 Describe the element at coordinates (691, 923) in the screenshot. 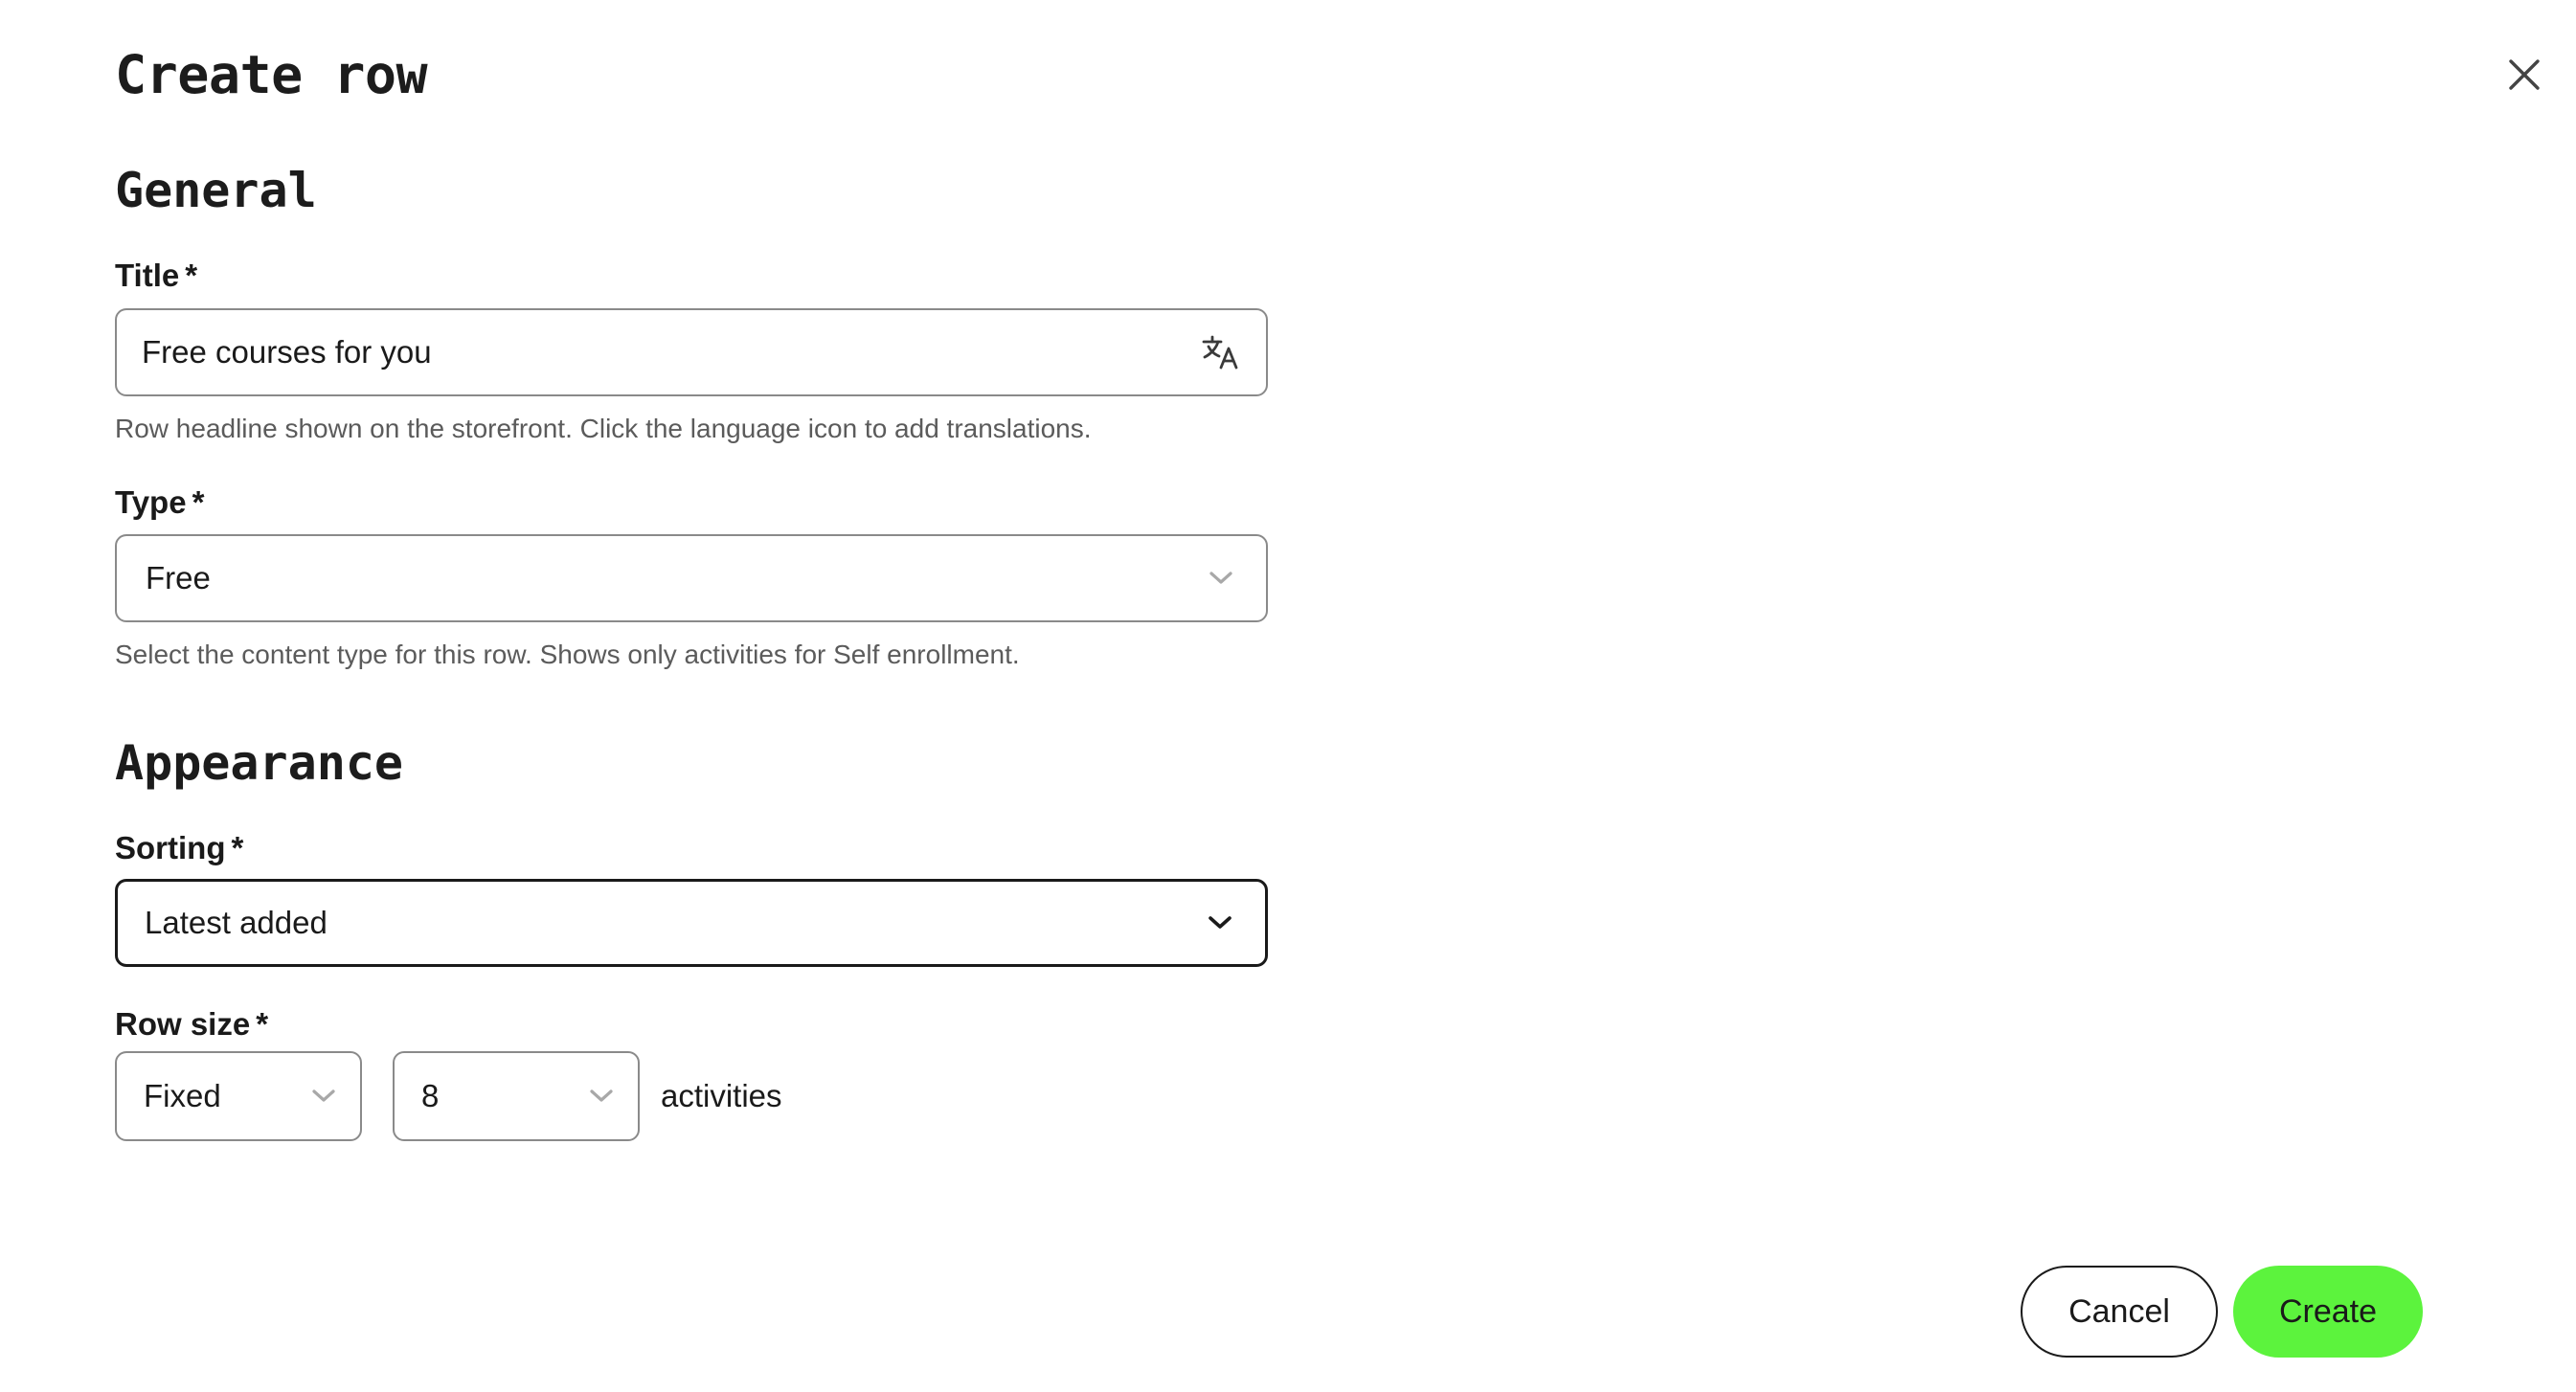

I see `sorting-select: Latest added` at that location.